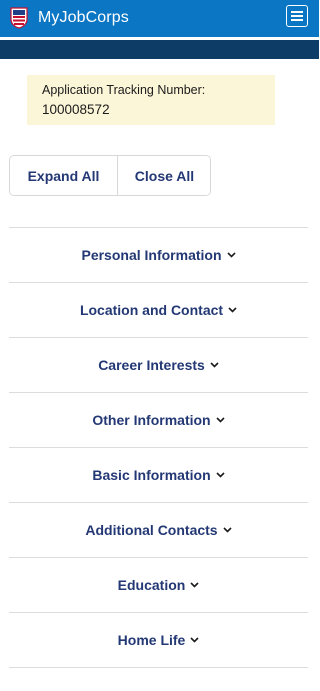 The image size is (320, 691). What do you see at coordinates (151, 640) in the screenshot?
I see `section-label: Home Life` at bounding box center [151, 640].